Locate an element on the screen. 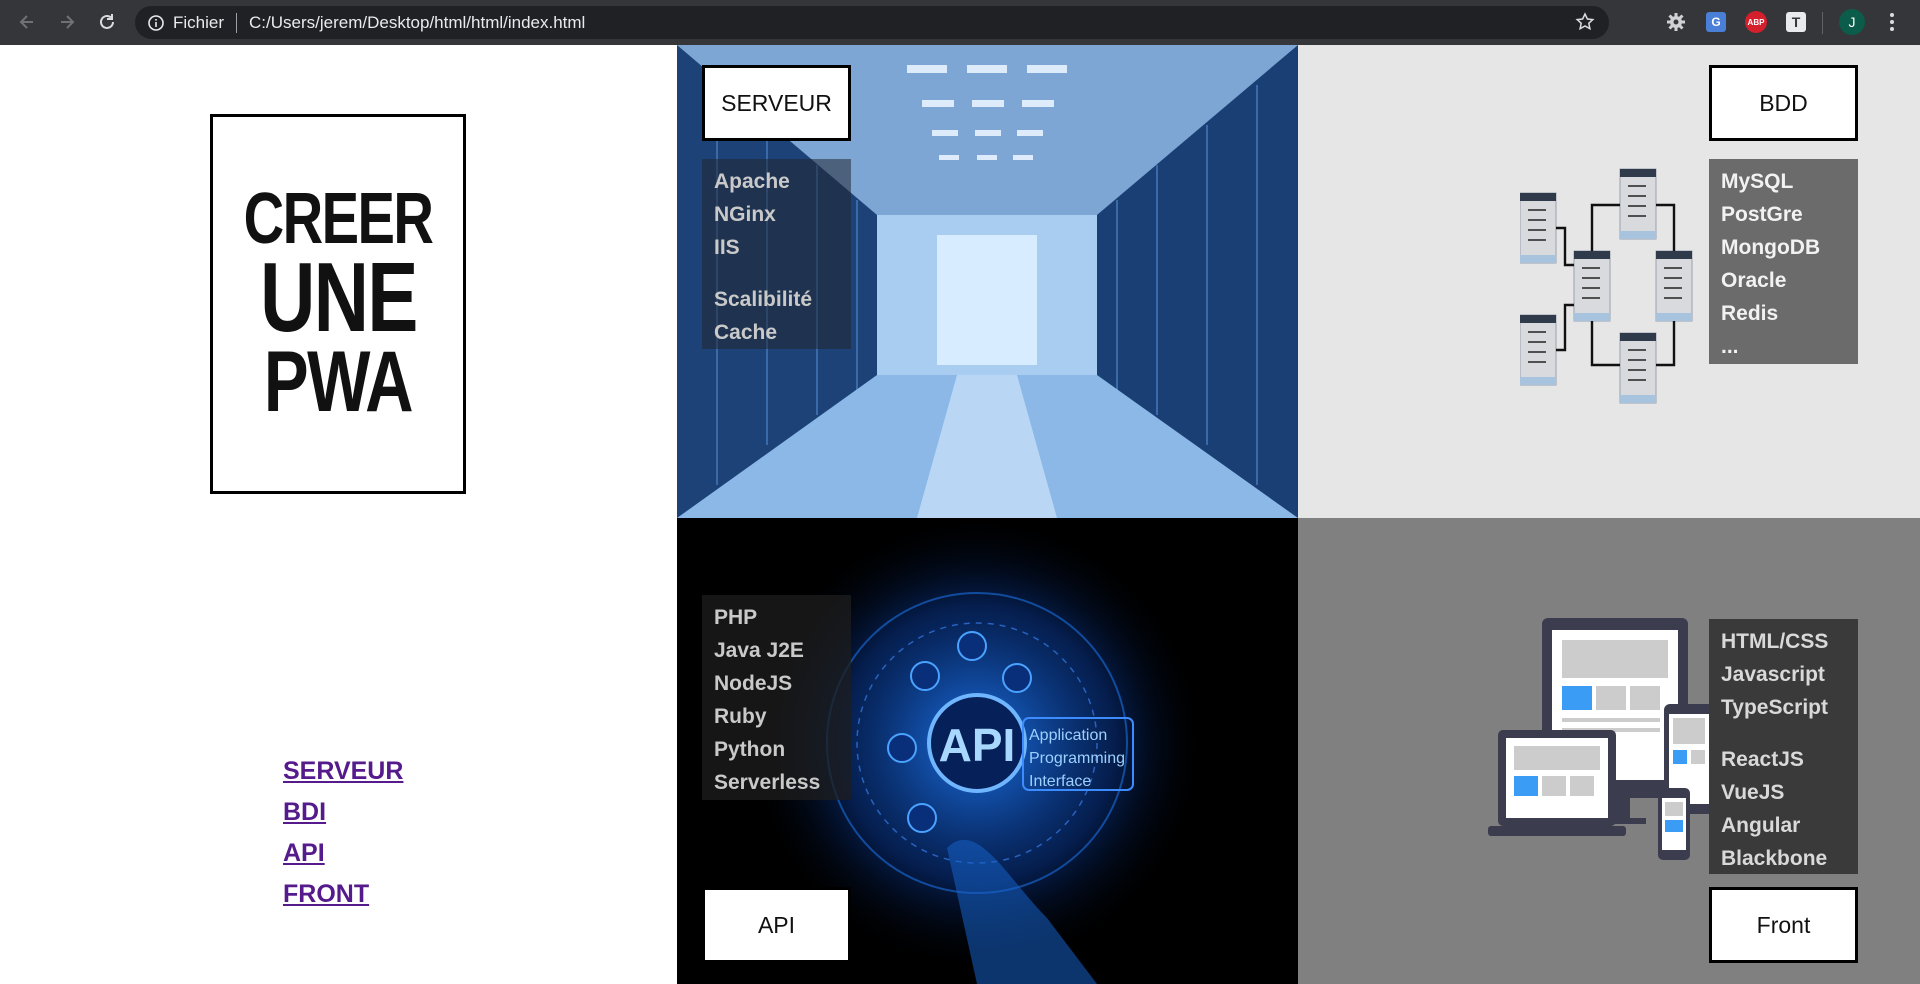 The width and height of the screenshot is (1920, 984). api-caption-3: Interface is located at coordinates (1060, 781).